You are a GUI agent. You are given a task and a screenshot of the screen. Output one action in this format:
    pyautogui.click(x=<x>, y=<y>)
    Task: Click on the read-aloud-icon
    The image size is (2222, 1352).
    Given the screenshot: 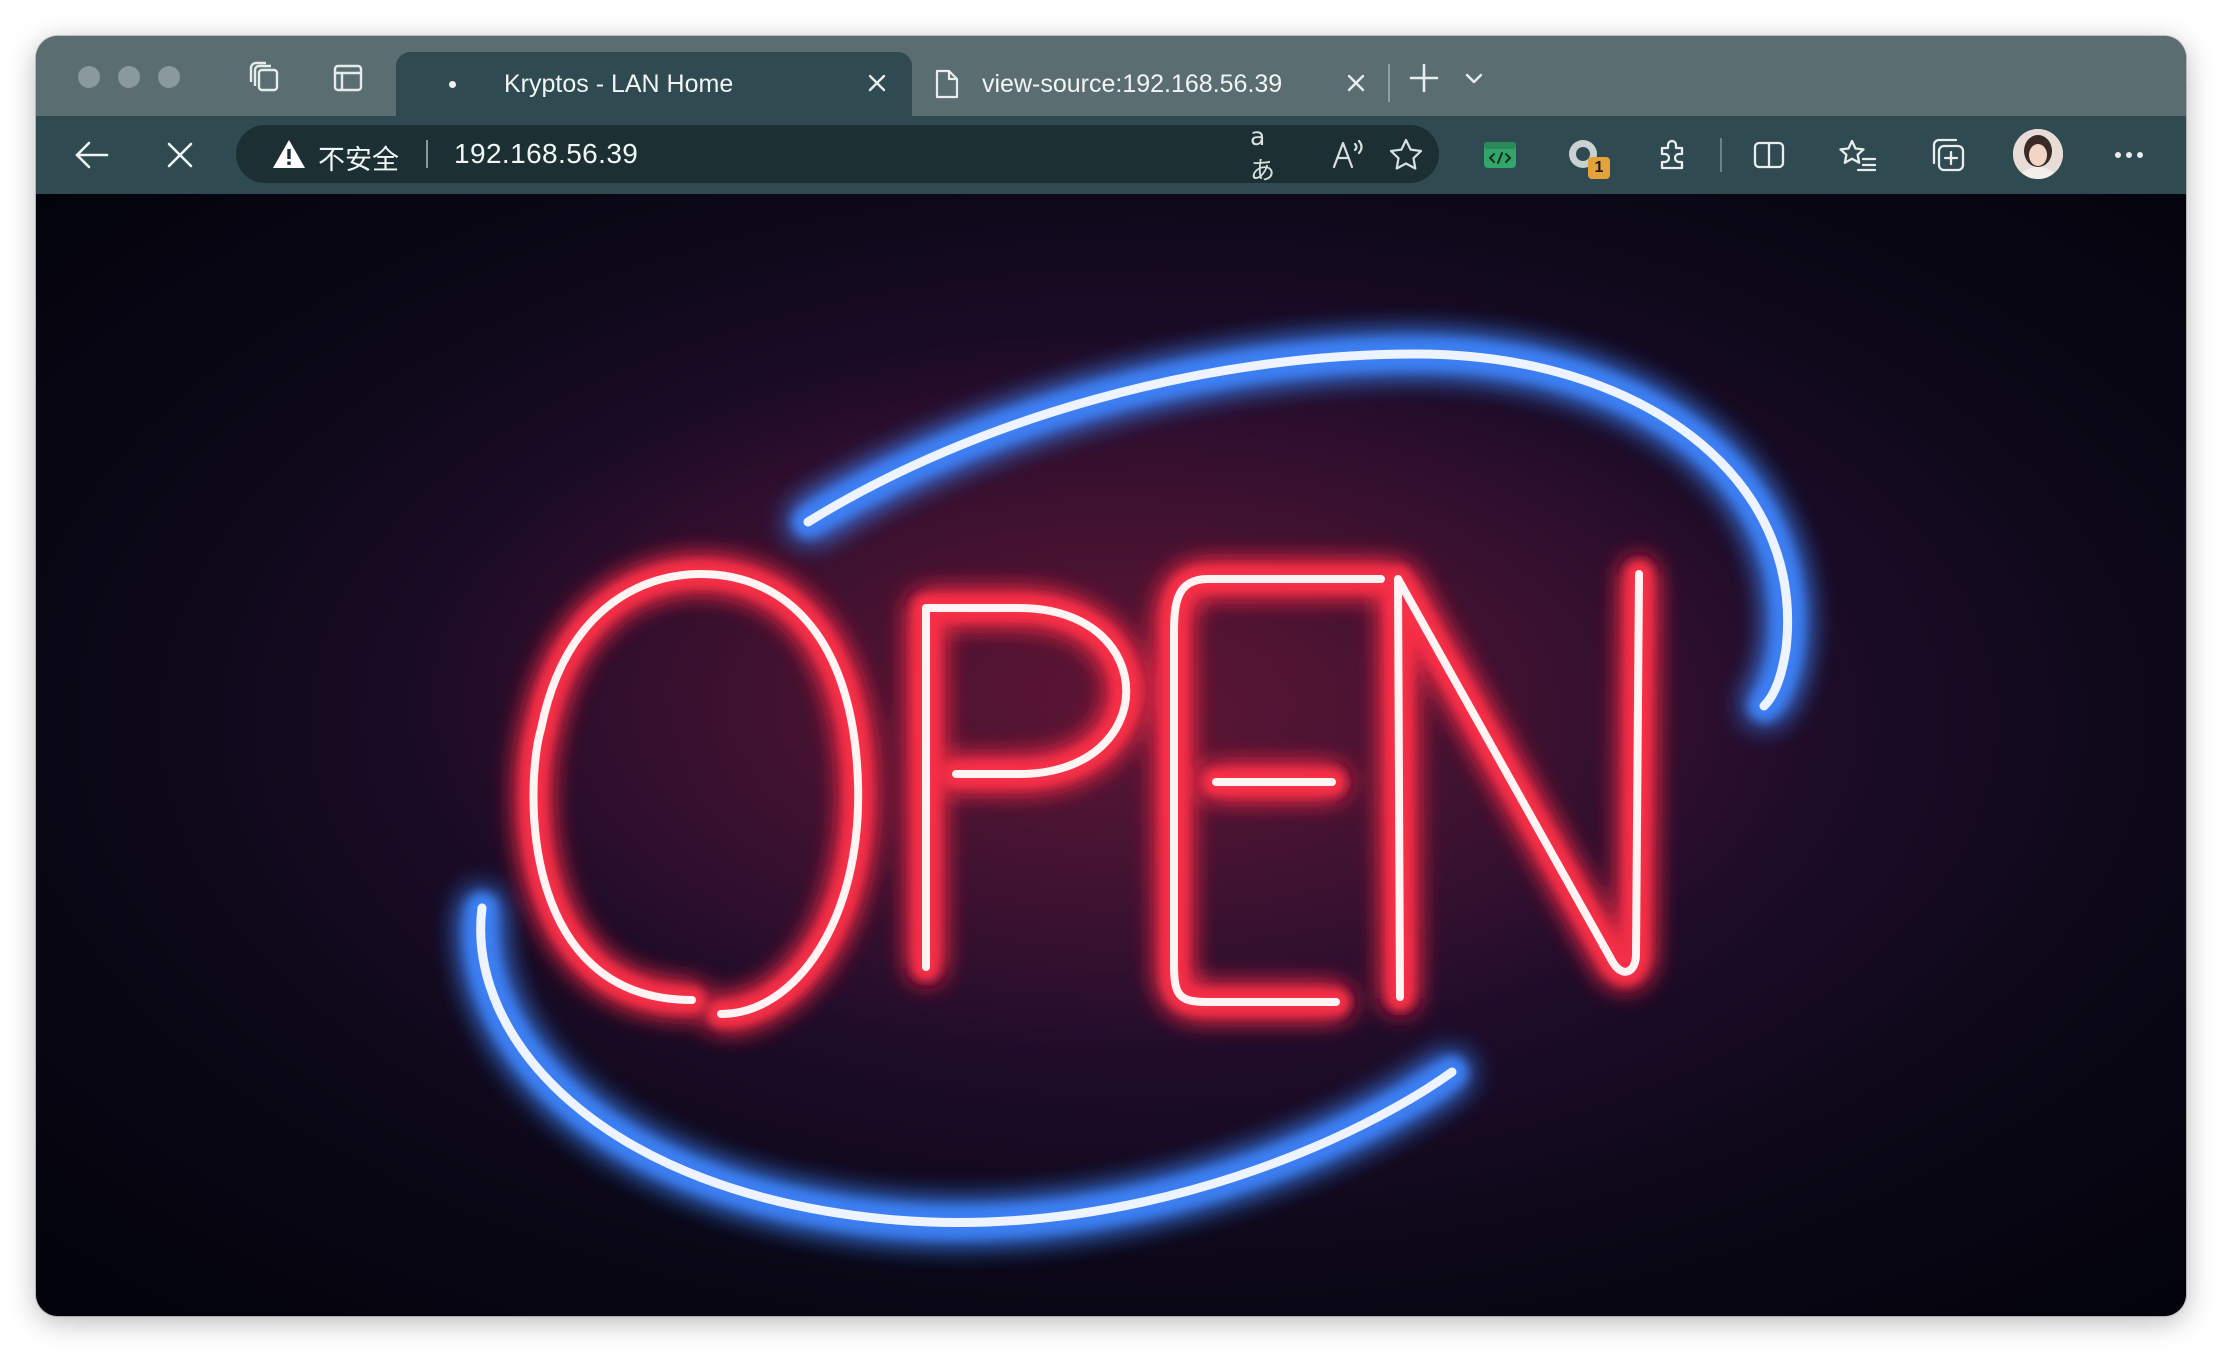 What is the action you would take?
    pyautogui.click(x=1349, y=154)
    